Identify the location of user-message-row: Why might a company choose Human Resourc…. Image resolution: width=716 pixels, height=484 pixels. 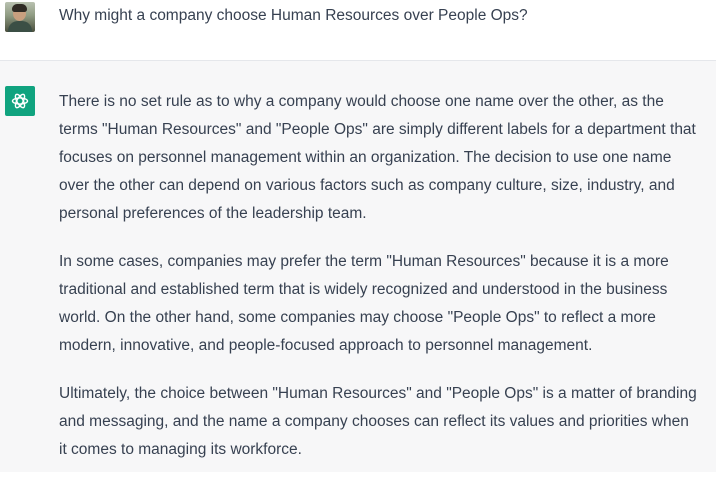
(358, 30).